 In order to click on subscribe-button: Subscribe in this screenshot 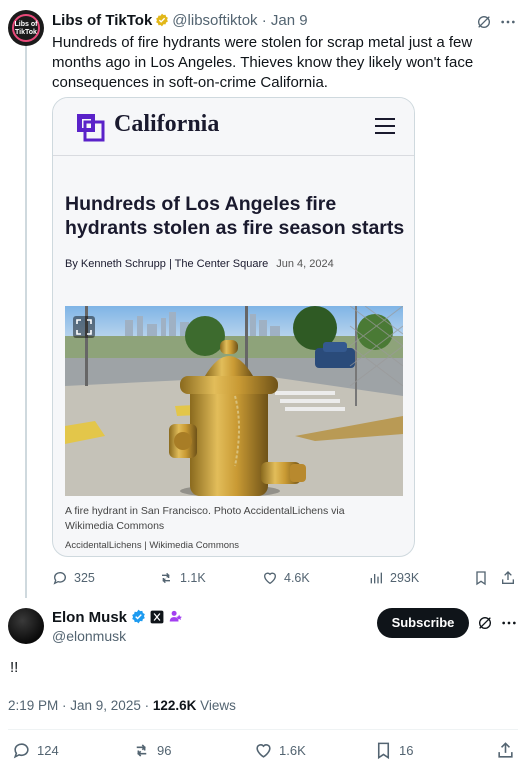, I will do `click(423, 623)`.